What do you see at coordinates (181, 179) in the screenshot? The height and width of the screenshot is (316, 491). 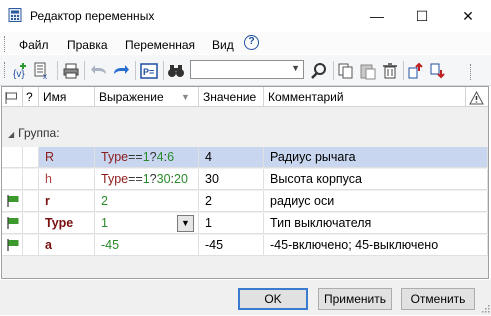 I see `expression-token: 20` at bounding box center [181, 179].